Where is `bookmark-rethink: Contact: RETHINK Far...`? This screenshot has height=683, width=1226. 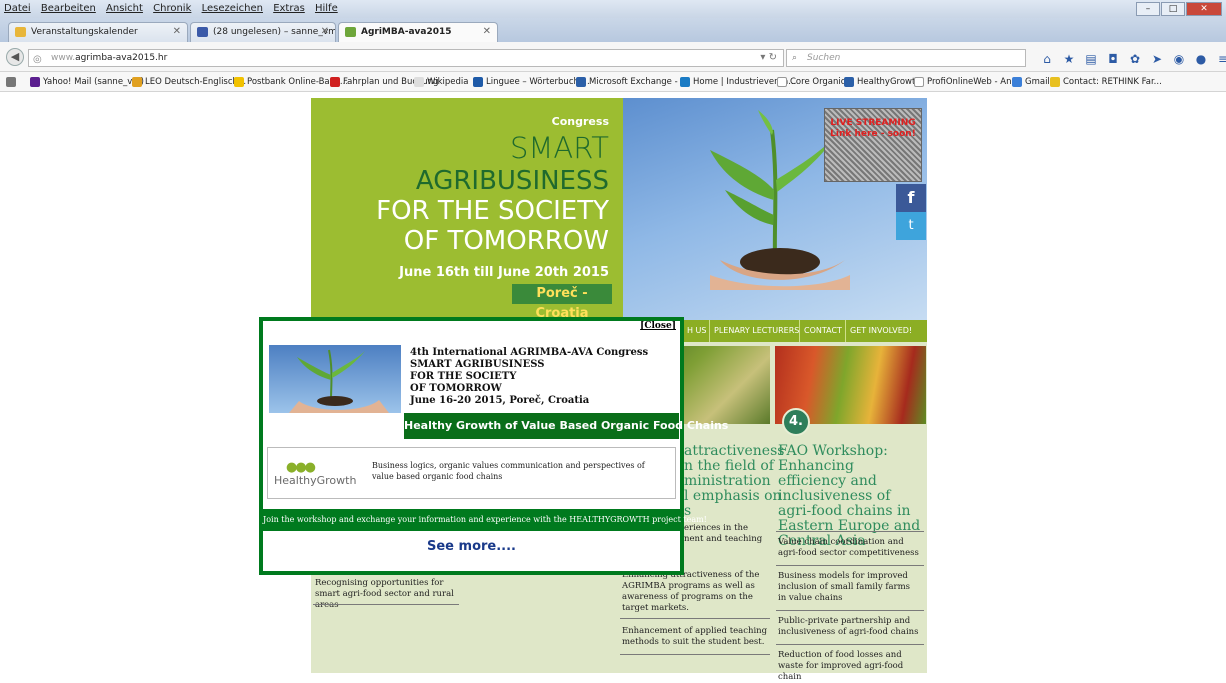
bookmark-rethink: Contact: RETHINK Far... is located at coordinates (1106, 81).